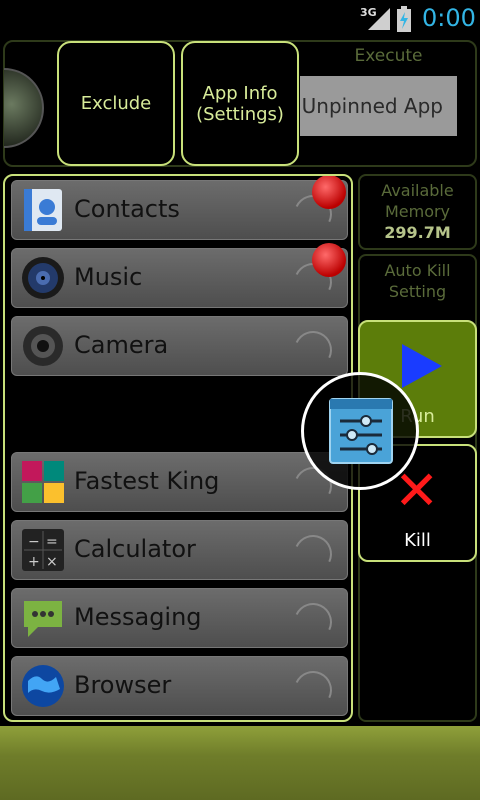 Image resolution: width=480 pixels, height=800 pixels. Describe the element at coordinates (123, 685) in the screenshot. I see `app-label: Browser` at that location.